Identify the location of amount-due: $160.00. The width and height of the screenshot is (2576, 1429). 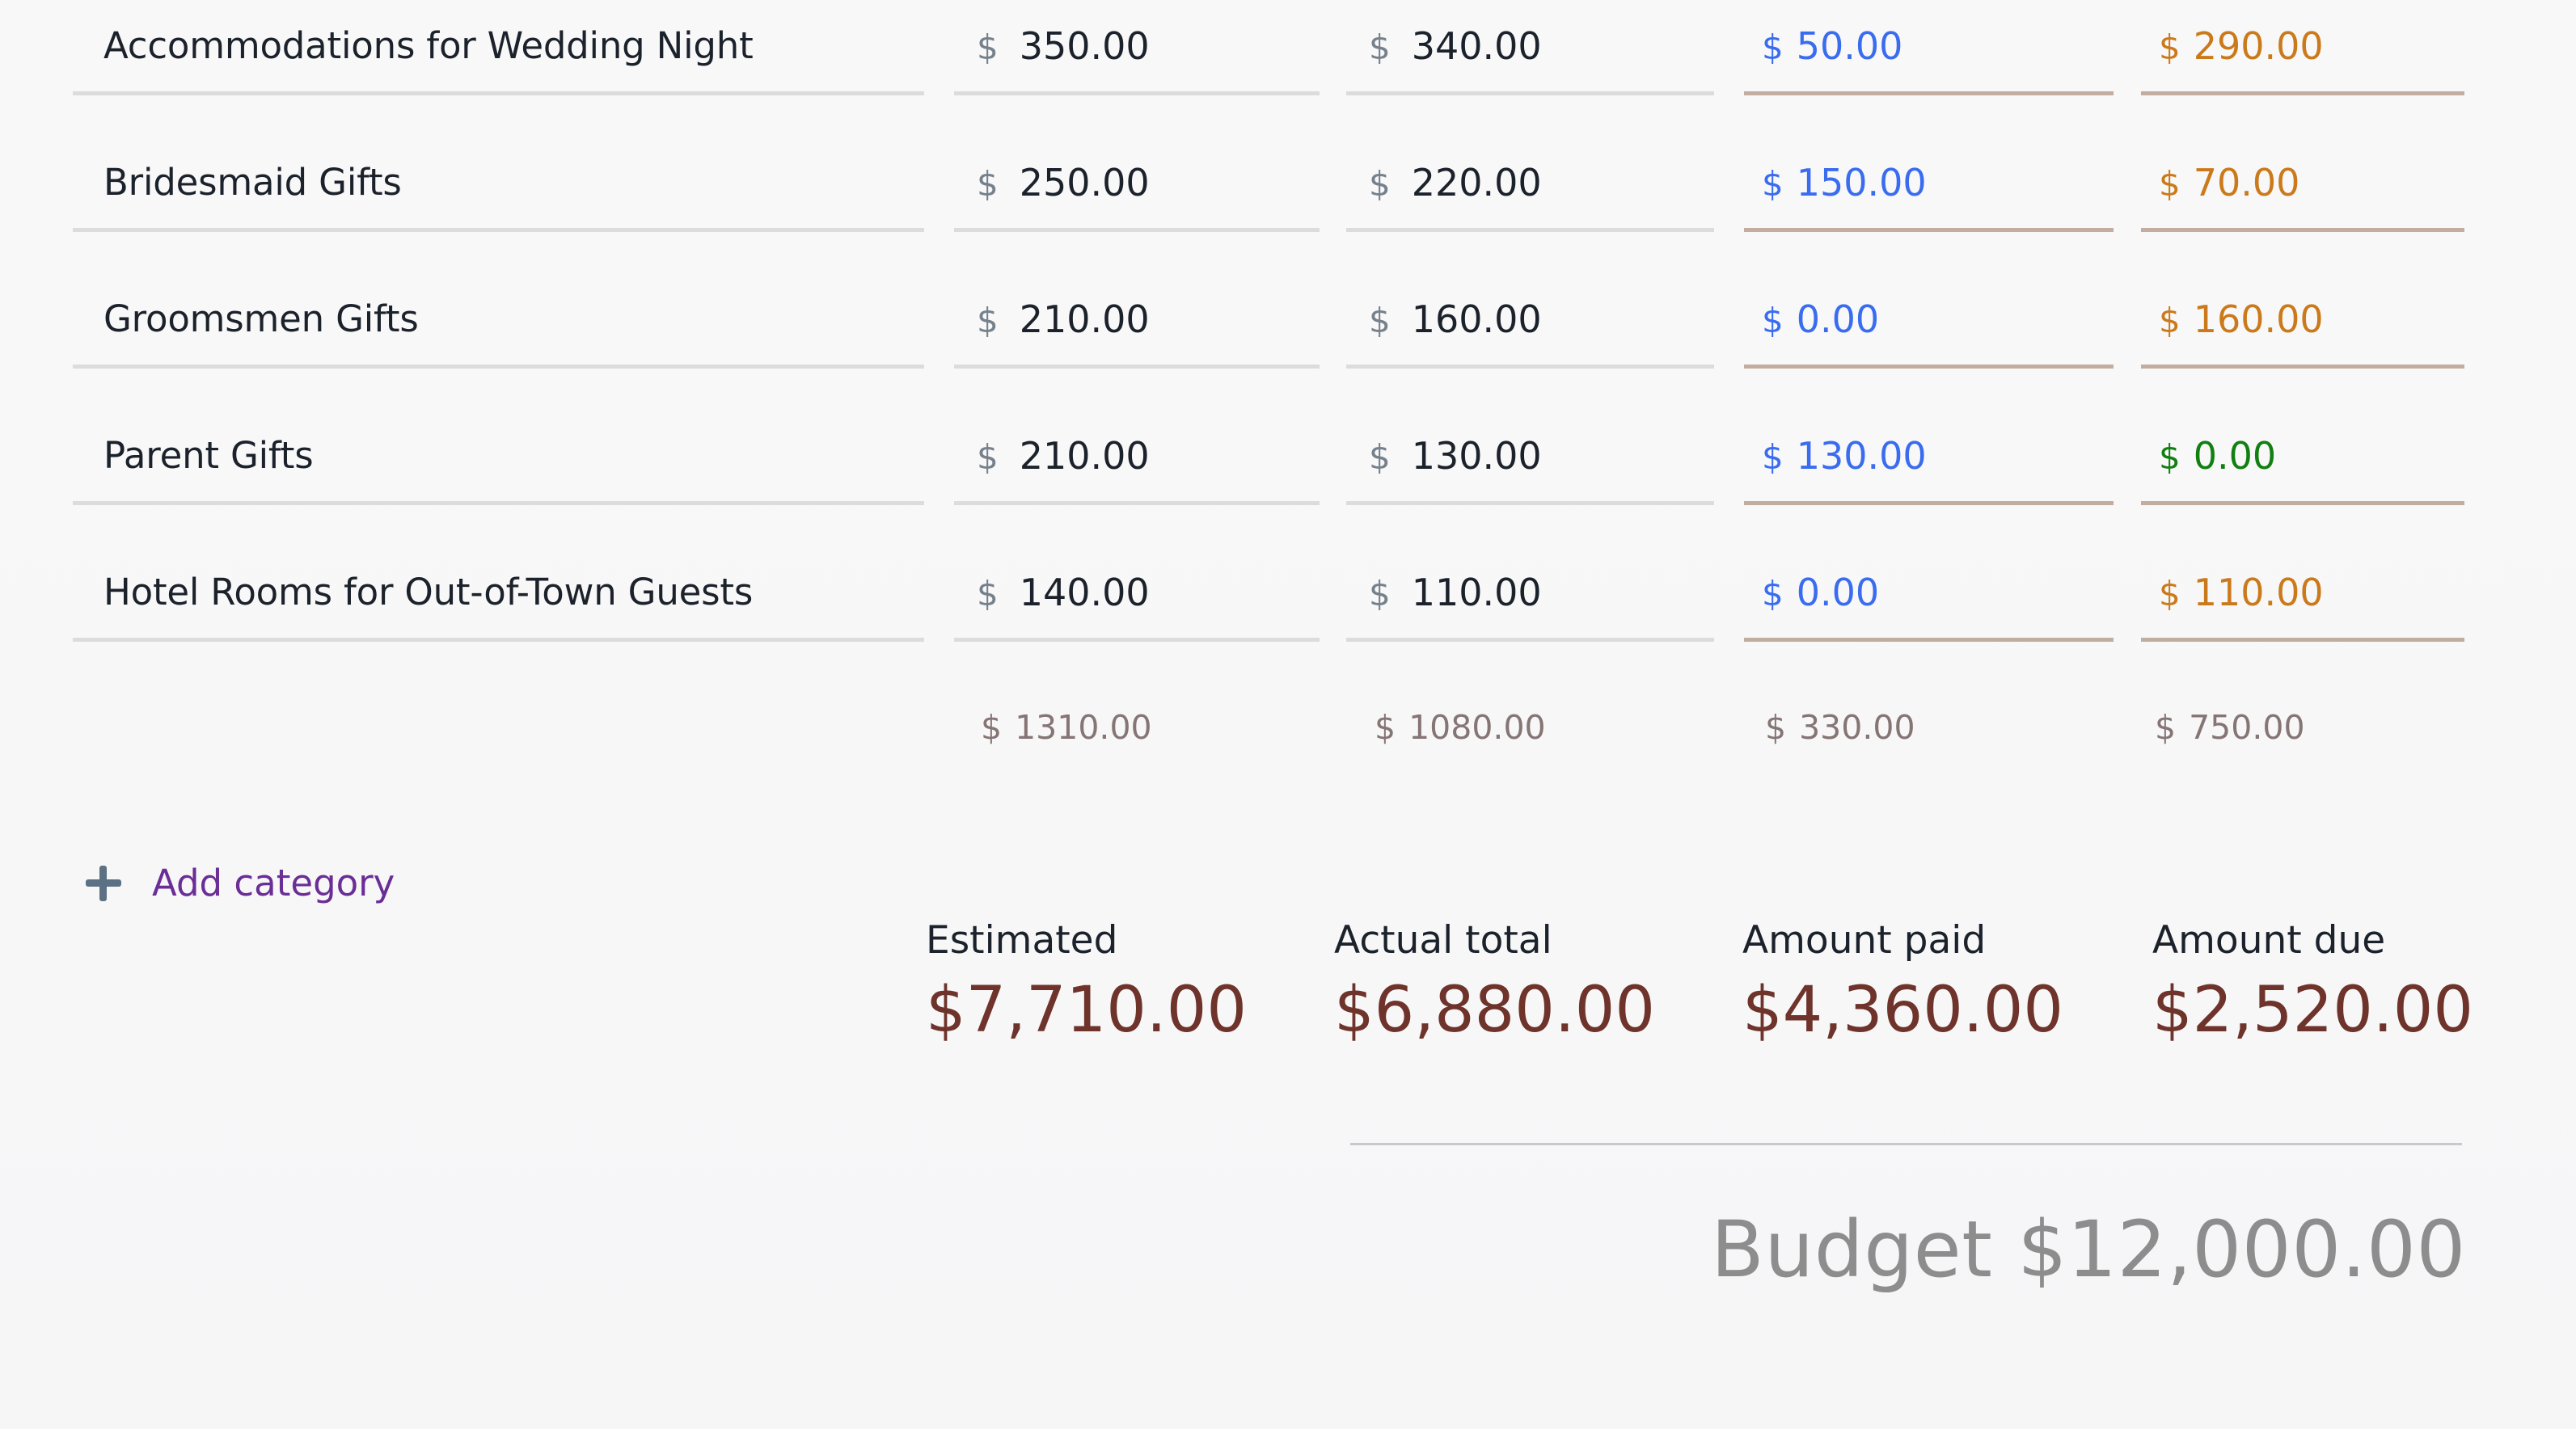
(2232, 319).